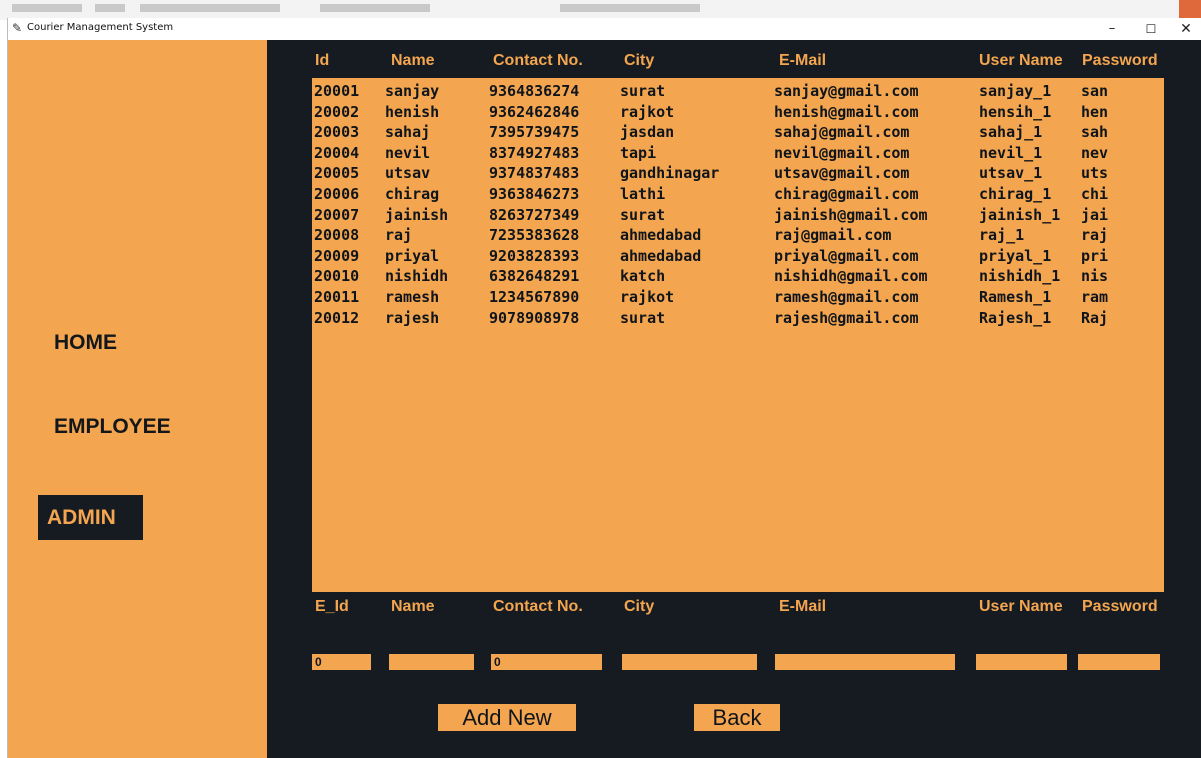 Image resolution: width=1201 pixels, height=758 pixels. I want to click on cell-username: Rajesh_1, so click(1015, 317).